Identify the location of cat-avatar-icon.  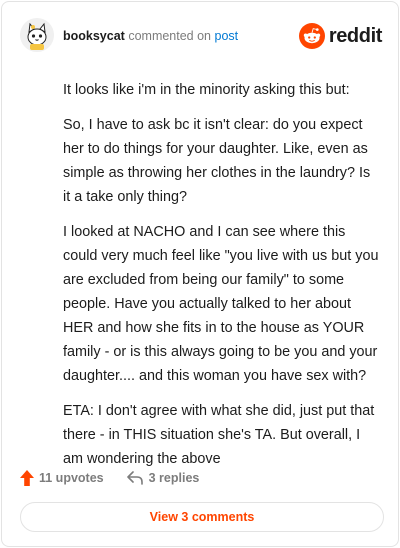
(37, 35).